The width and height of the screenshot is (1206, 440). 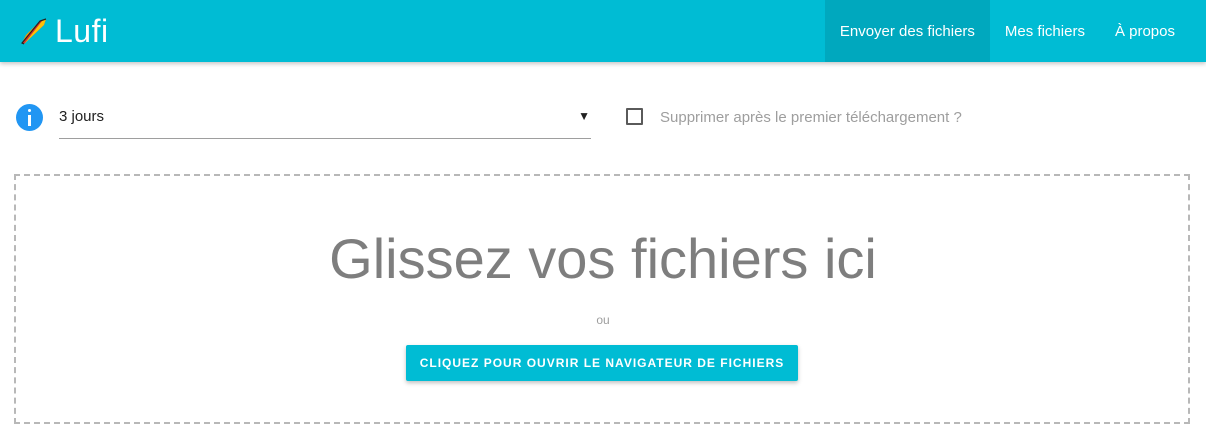 I want to click on nav-envoyer-fichiers: Envoyer des fichiers, so click(x=907, y=31).